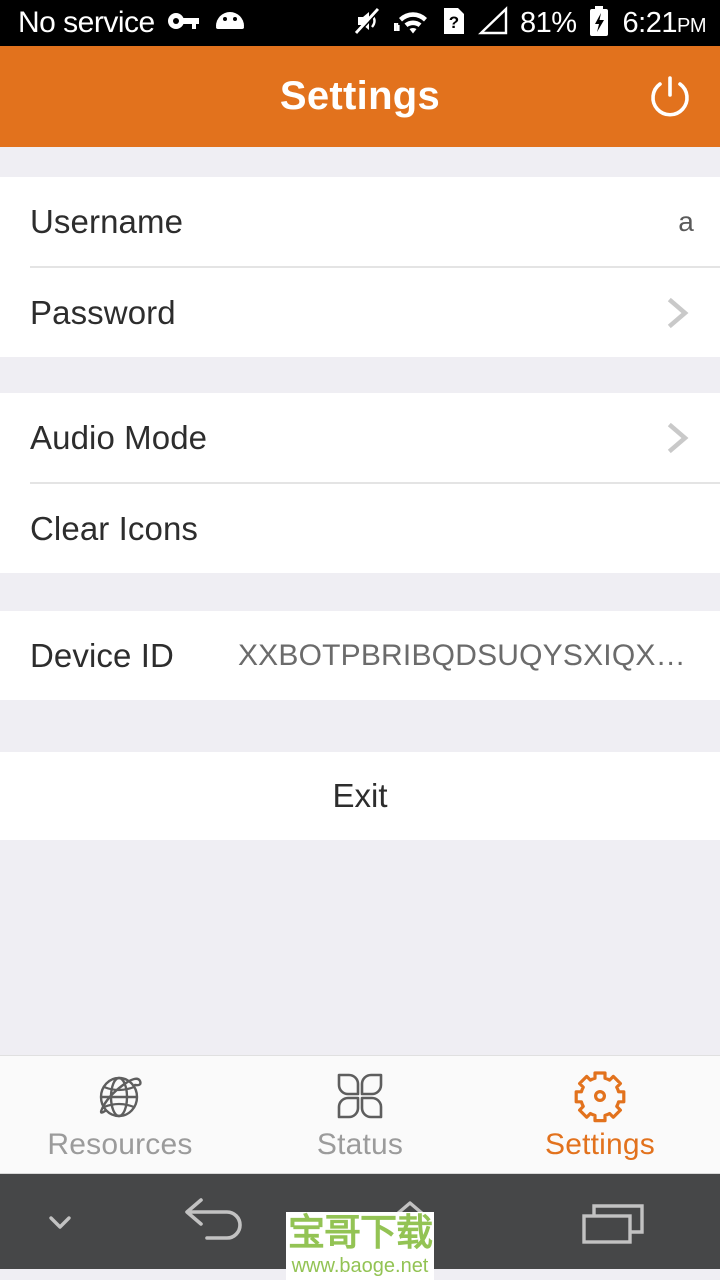 This screenshot has height=1280, width=720. I want to click on settings-row-label: Audio Mode, so click(119, 437).